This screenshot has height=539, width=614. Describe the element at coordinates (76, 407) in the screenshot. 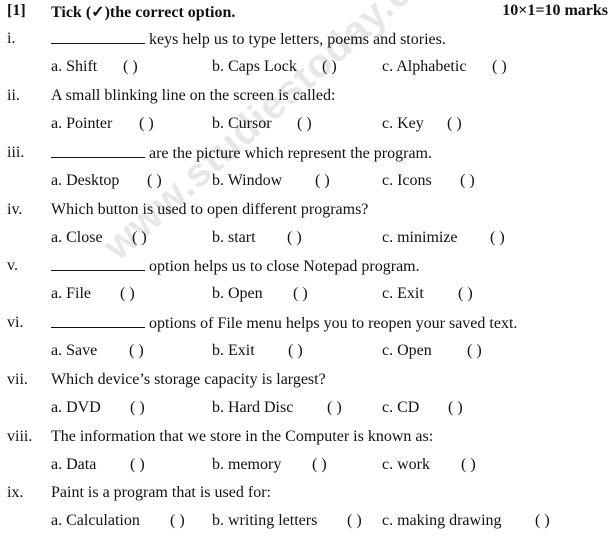

I see `option-label: a. DVD` at that location.